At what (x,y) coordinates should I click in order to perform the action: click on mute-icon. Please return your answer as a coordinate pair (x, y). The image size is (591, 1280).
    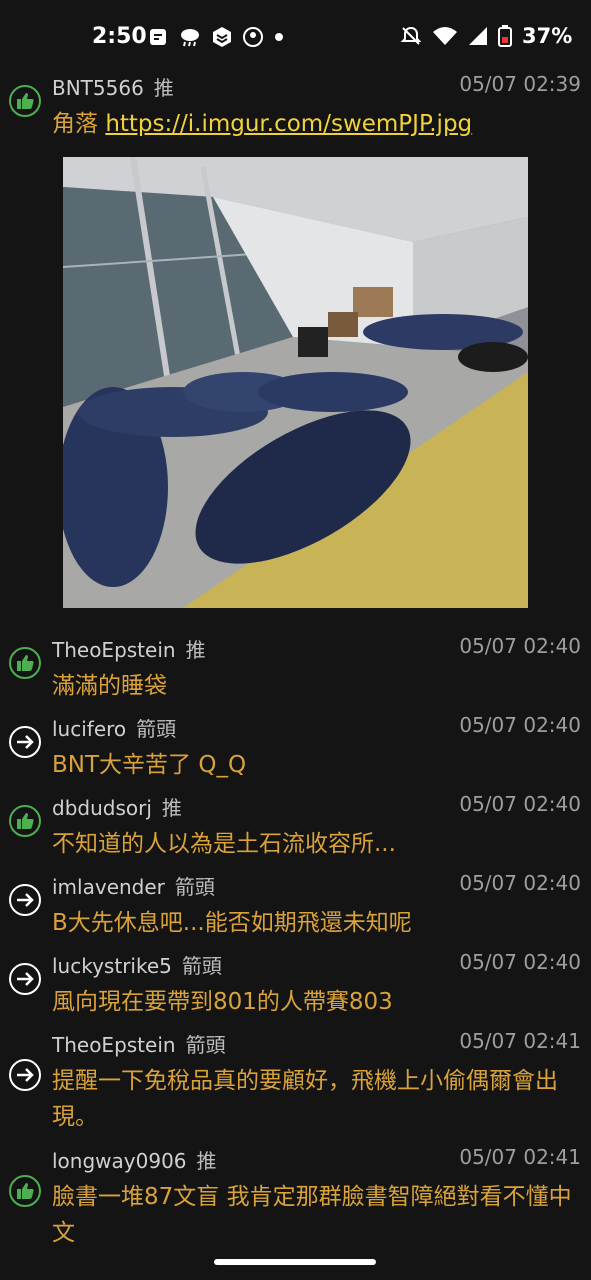
    Looking at the image, I should click on (411, 35).